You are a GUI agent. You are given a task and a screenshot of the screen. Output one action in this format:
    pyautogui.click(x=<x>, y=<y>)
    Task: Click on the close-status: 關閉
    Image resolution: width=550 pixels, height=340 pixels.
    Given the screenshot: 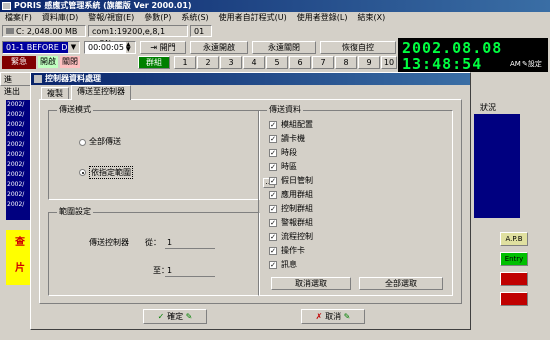 What is the action you would take?
    pyautogui.click(x=70, y=62)
    